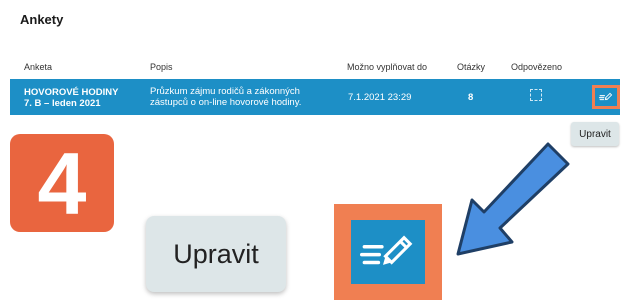  Describe the element at coordinates (216, 254) in the screenshot. I see `zoomed-edit-tooltip: Upravit` at that location.